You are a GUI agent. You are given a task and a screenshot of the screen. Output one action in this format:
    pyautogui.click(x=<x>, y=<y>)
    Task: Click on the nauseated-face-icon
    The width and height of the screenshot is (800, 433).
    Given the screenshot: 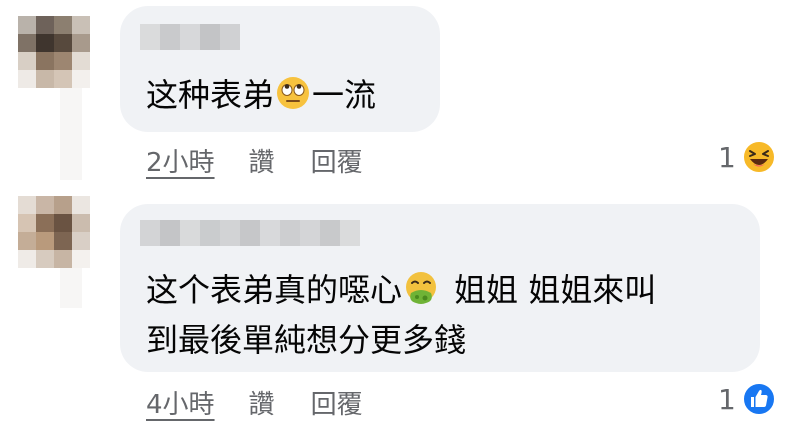 What is the action you would take?
    pyautogui.click(x=421, y=288)
    